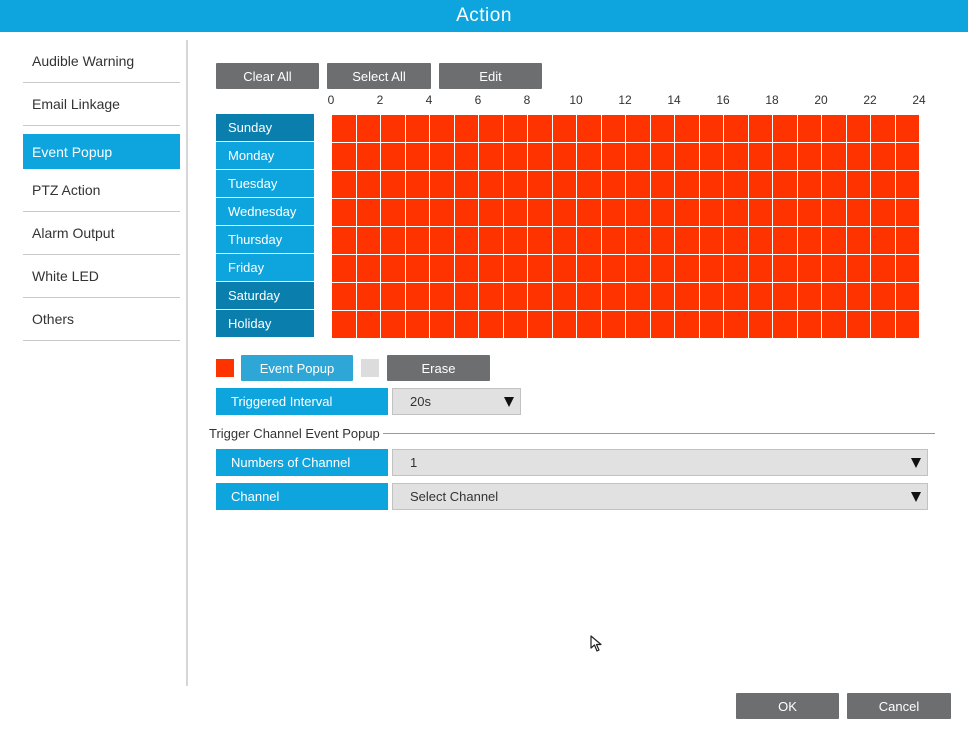 The width and height of the screenshot is (968, 735). What do you see at coordinates (101, 151) in the screenshot?
I see `sidebar-item-event-popup: Event Popup` at bounding box center [101, 151].